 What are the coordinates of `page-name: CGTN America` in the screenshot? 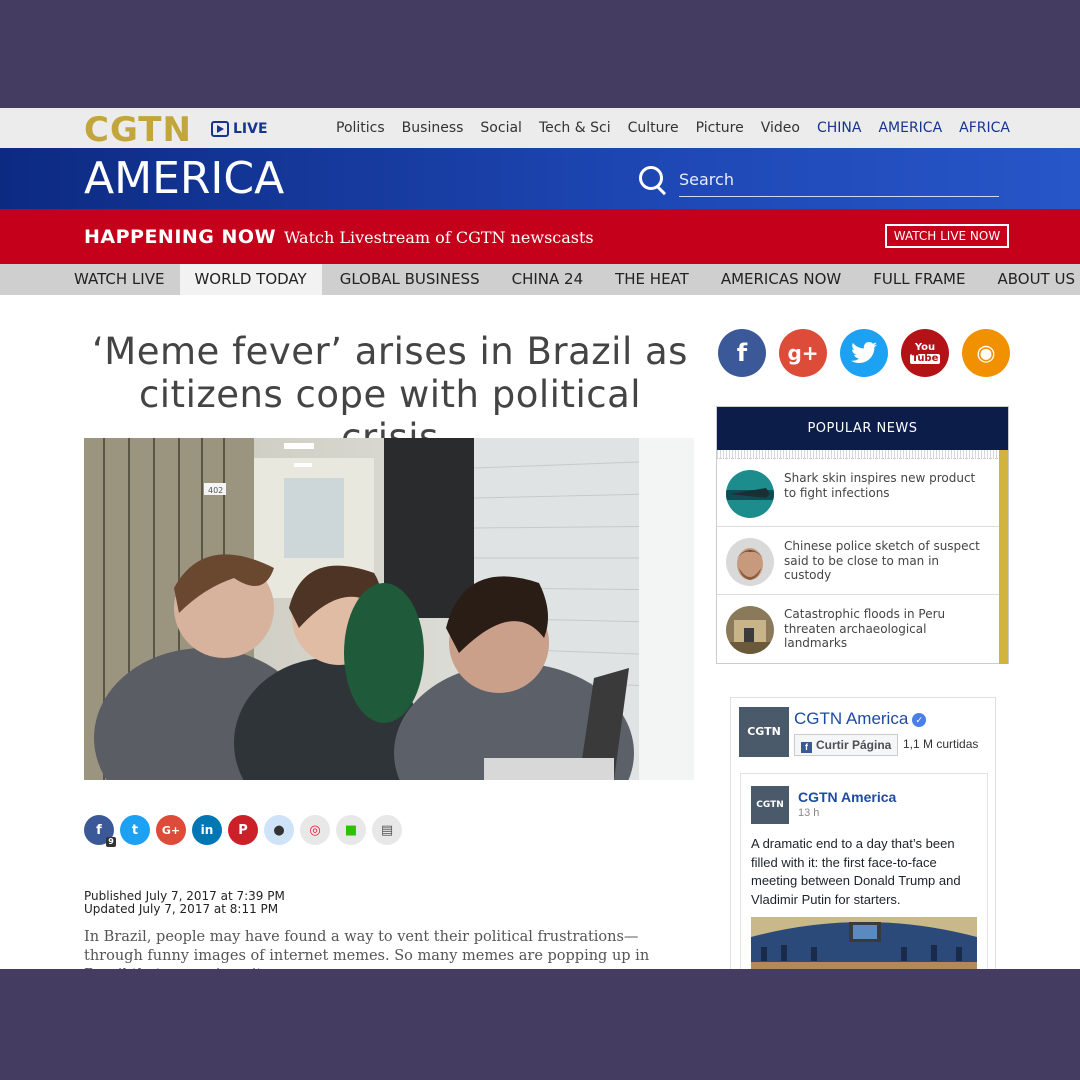 It's located at (851, 718).